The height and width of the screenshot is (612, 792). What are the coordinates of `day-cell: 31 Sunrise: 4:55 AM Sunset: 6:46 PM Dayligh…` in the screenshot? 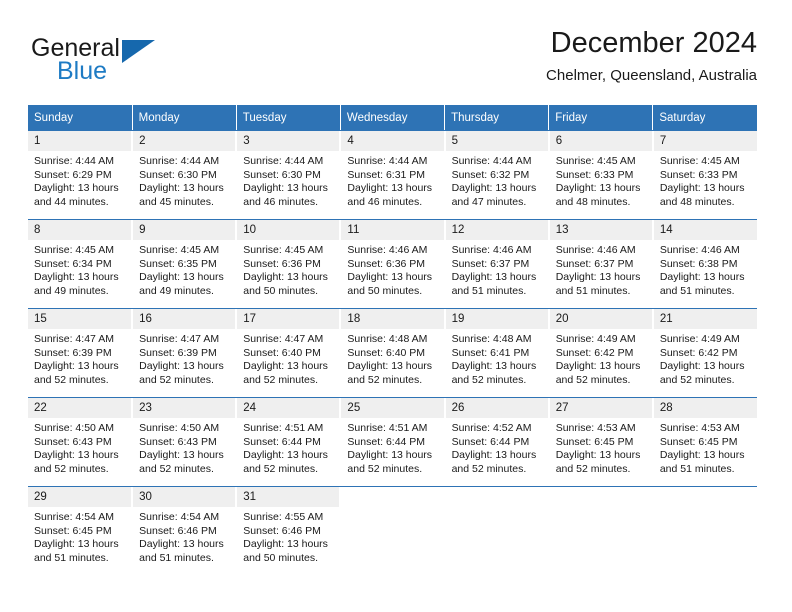 It's located at (289, 531).